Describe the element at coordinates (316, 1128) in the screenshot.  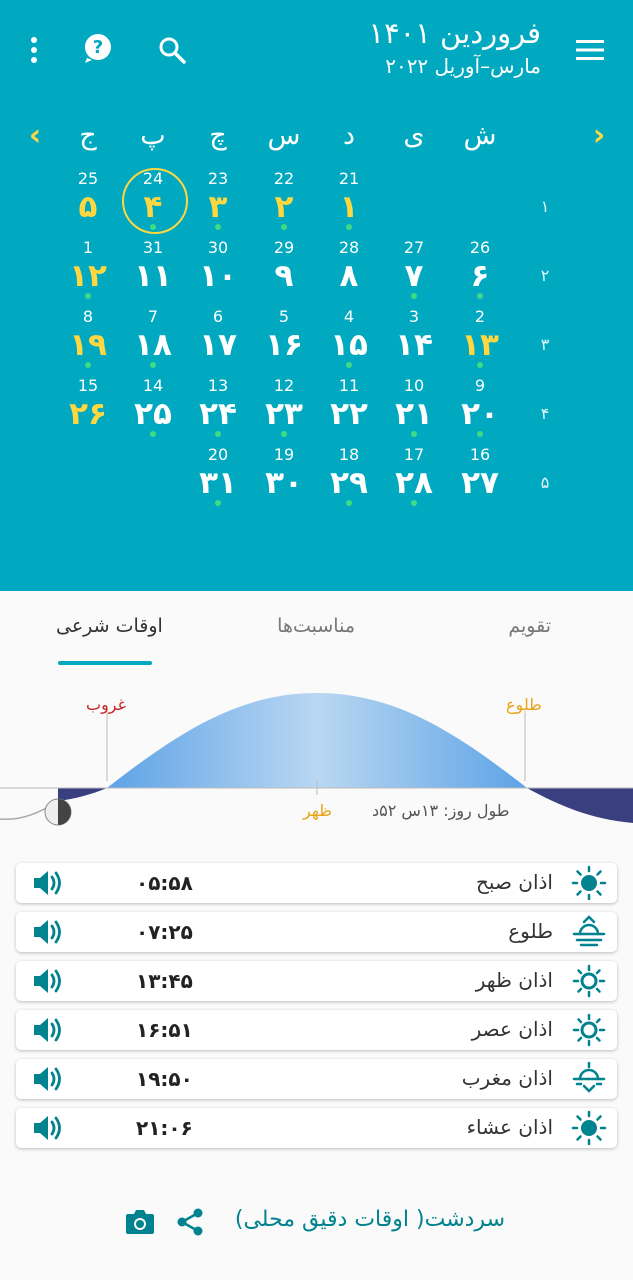
I see `prayer-time-row: اذان عشاء ۲۱:۰۶` at that location.